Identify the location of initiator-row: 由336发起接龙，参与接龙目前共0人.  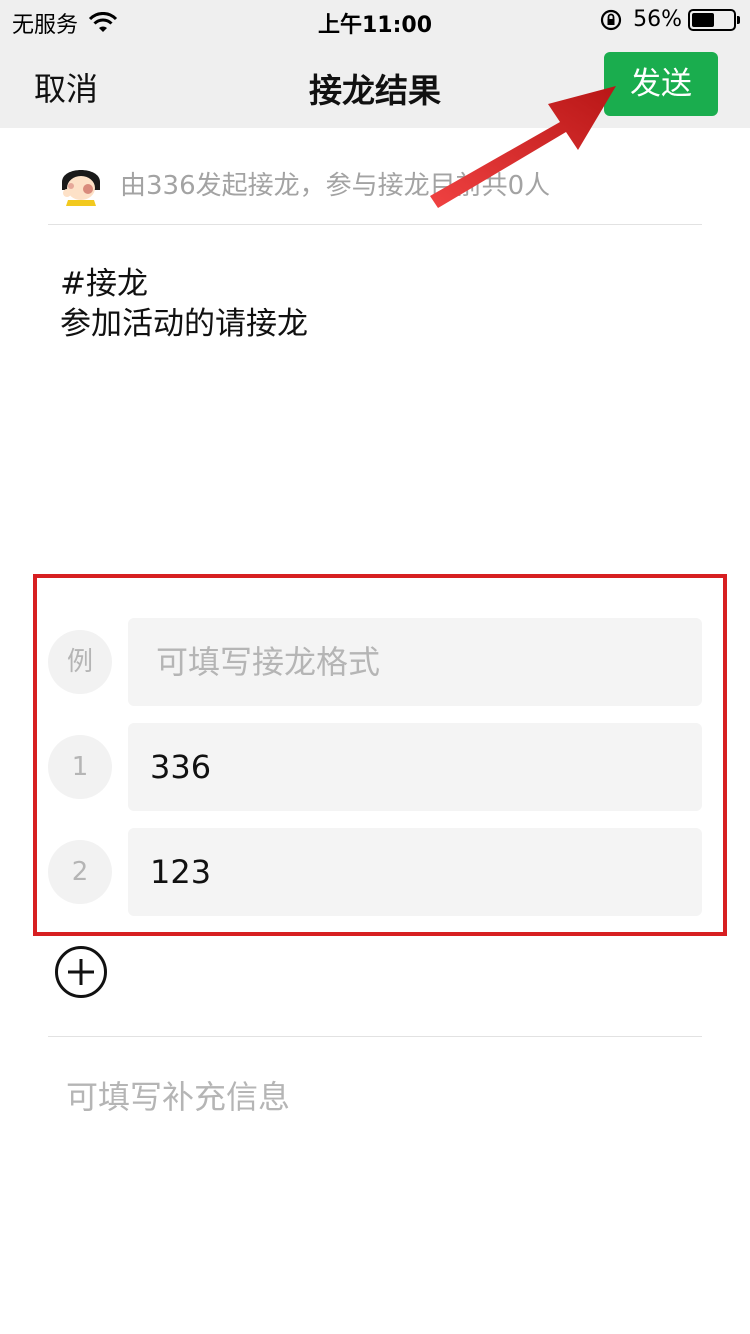
(304, 183).